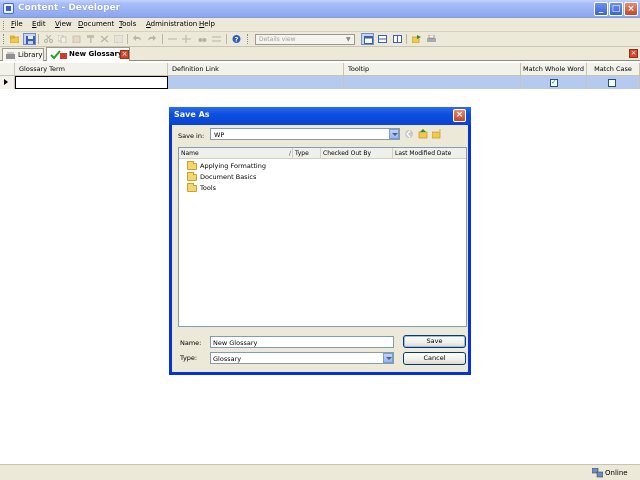  What do you see at coordinates (613, 69) in the screenshot?
I see `column-match-case: Match Case` at bounding box center [613, 69].